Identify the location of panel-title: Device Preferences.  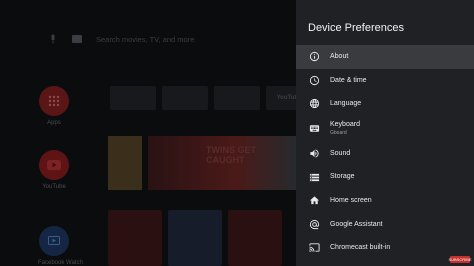
(356, 28).